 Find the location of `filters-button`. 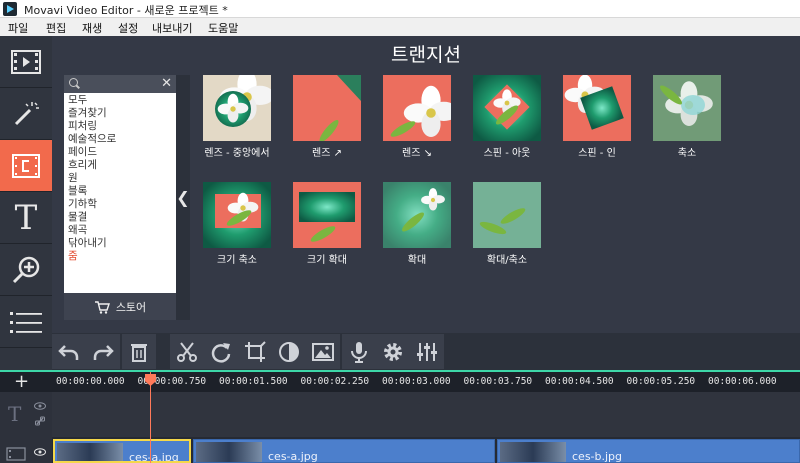

filters-button is located at coordinates (26, 114).